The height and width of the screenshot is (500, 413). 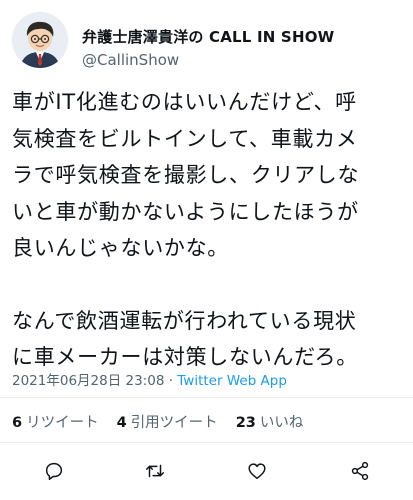 What do you see at coordinates (120, 248) in the screenshot?
I see `tweet-line: 良いんじゃないかな。` at bounding box center [120, 248].